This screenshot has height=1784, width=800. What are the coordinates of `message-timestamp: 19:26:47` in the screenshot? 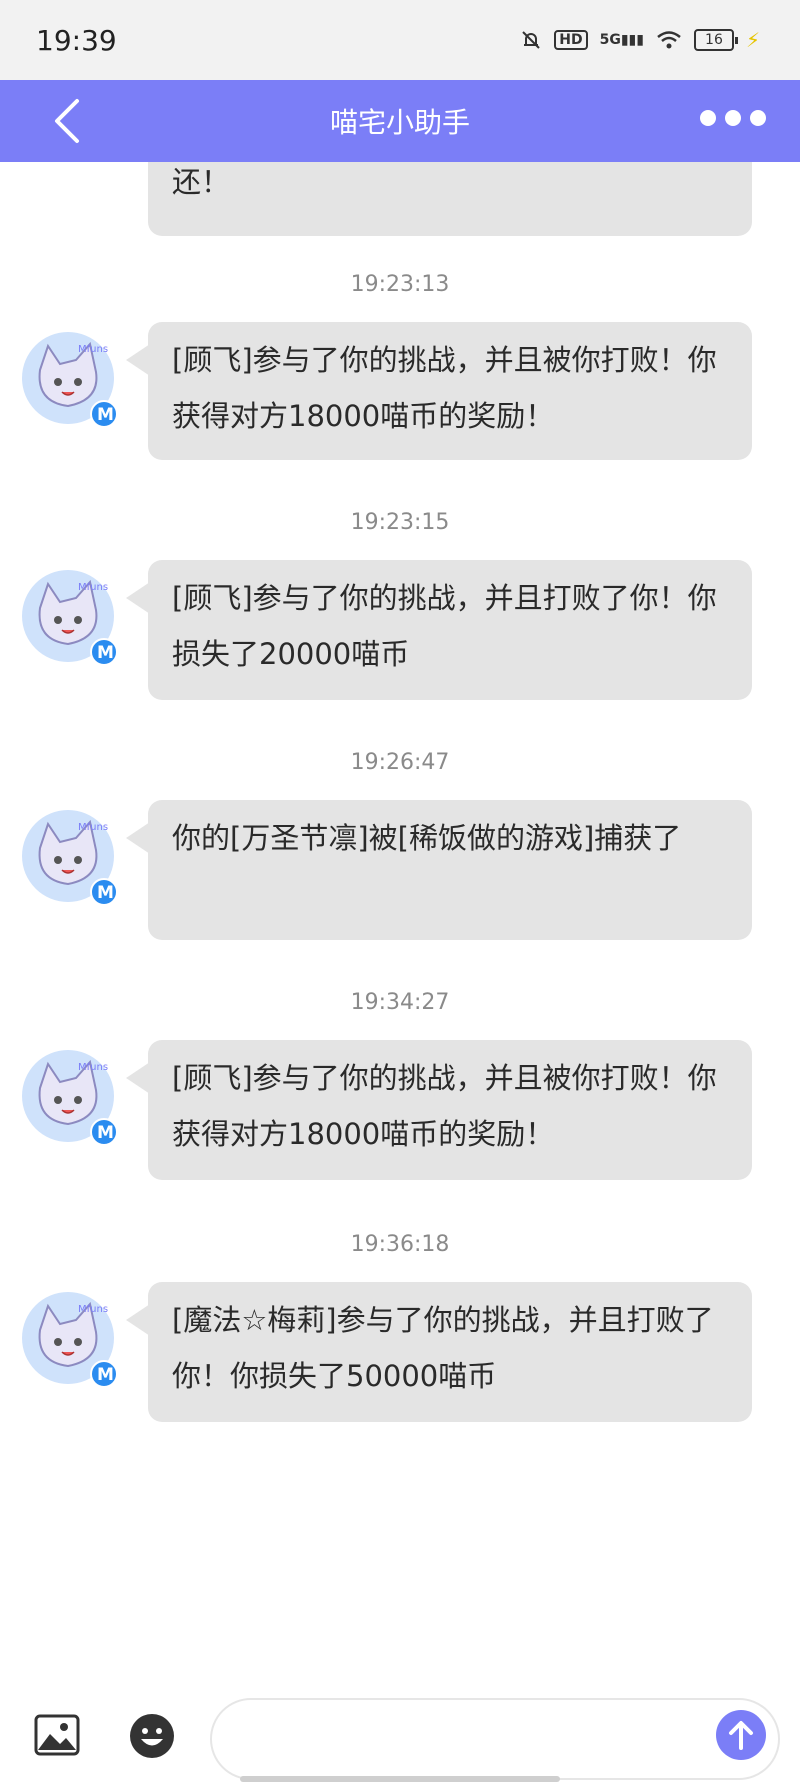 It's located at (400, 762).